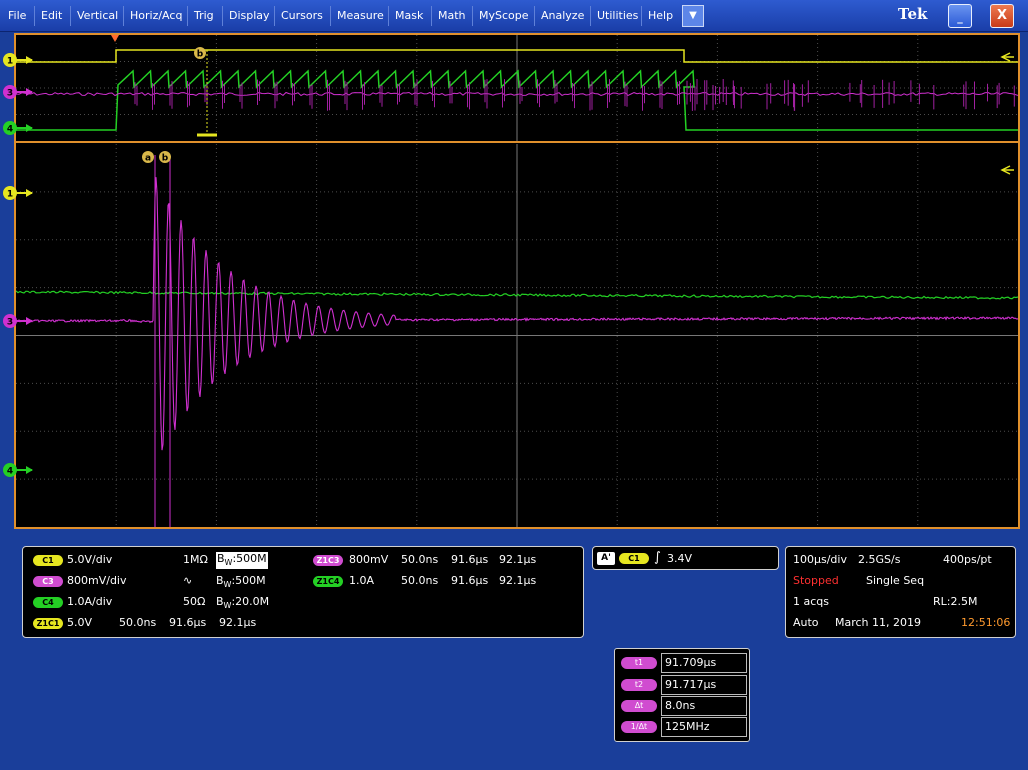  I want to click on time: 12:51:06, so click(986, 622).